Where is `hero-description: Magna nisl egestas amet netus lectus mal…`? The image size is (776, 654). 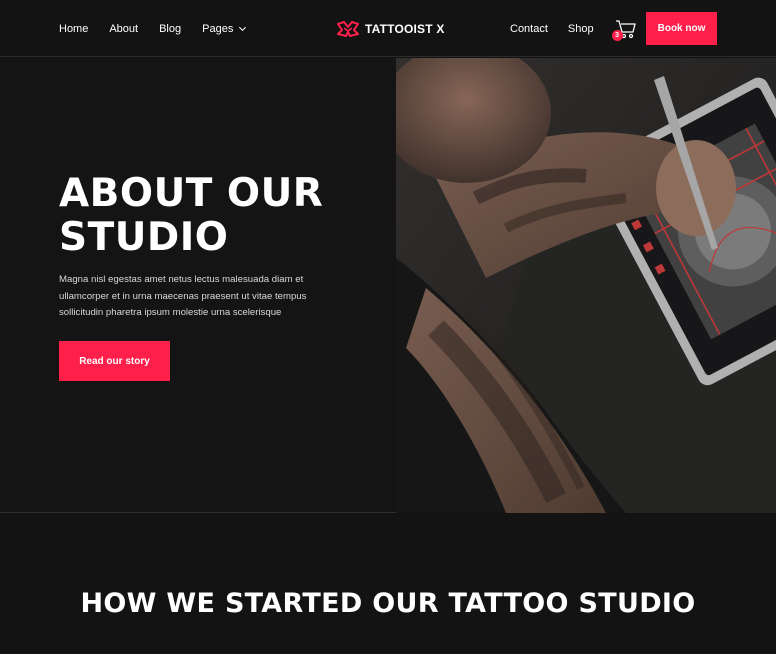
hero-description: Magna nisl egestas amet netus lectus mal… is located at coordinates (183, 296).